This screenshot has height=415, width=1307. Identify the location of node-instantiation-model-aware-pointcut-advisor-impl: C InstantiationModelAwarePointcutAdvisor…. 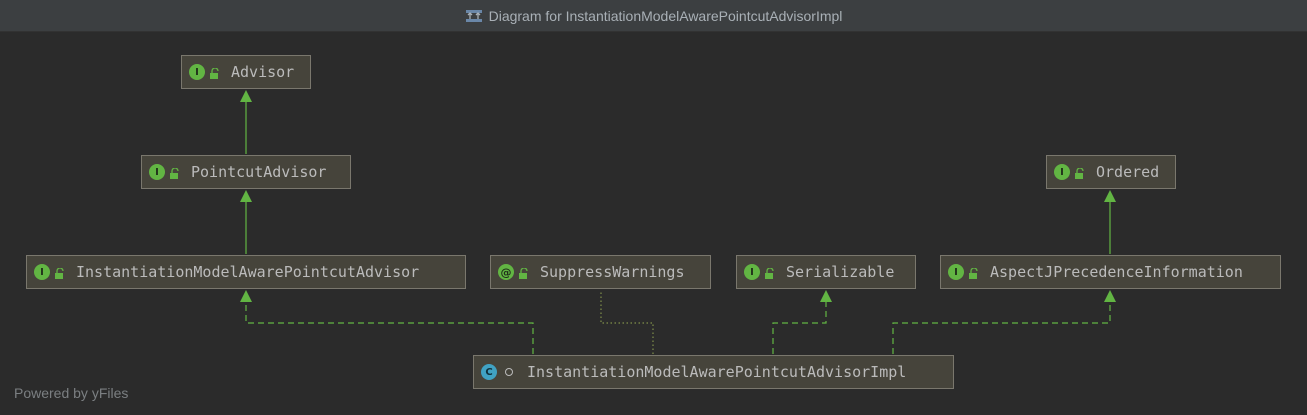
(713, 372).